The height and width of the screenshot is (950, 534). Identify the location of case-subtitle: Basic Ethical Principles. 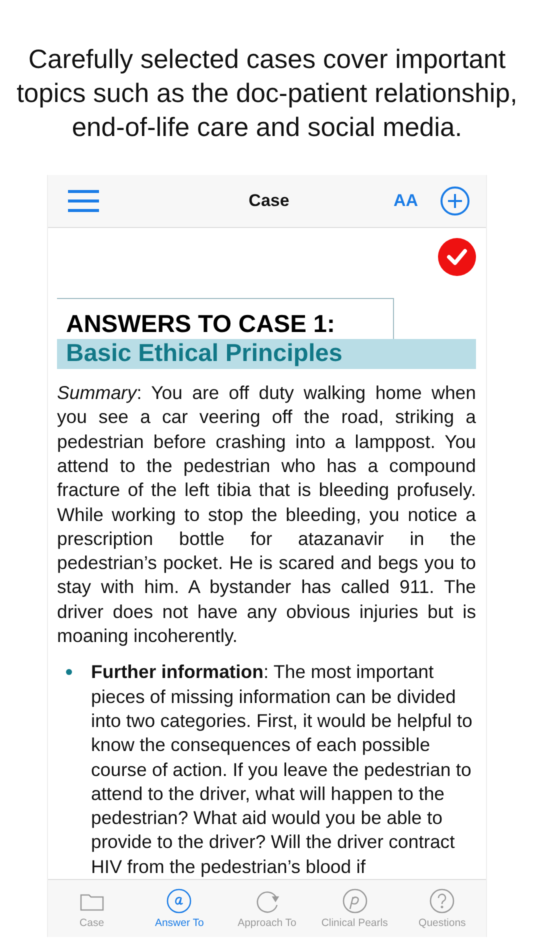
(266, 354).